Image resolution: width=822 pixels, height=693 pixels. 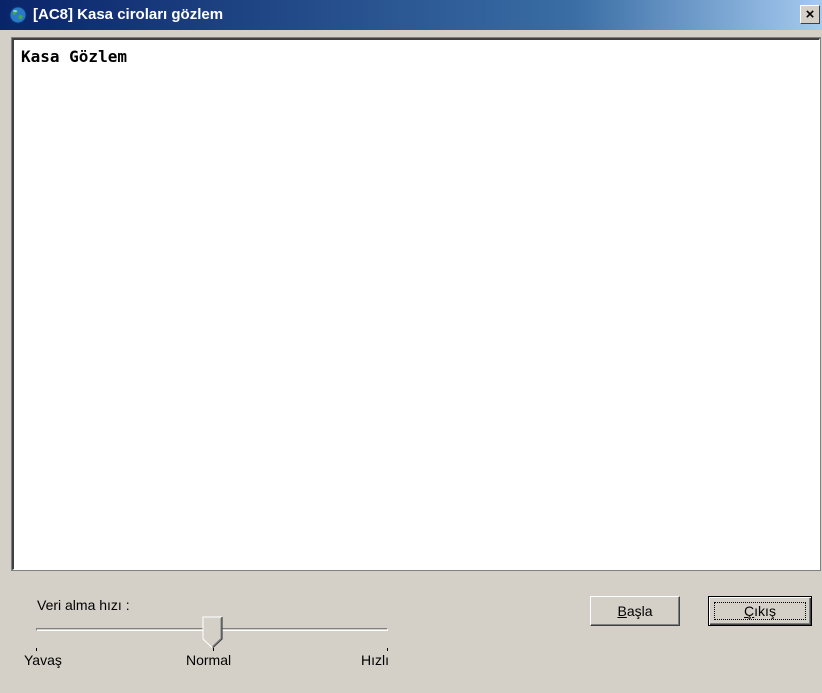 I want to click on start-mnemonic: B, so click(x=622, y=611).